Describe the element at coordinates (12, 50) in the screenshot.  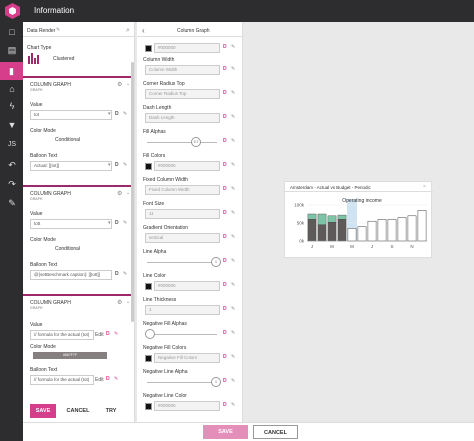
I see `layout-icon: ▤` at that location.